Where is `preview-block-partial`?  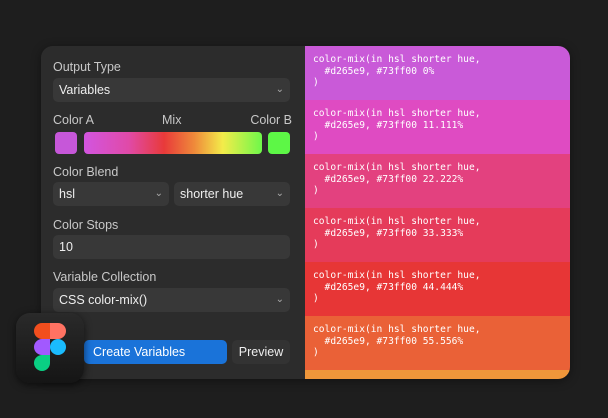 preview-block-partial is located at coordinates (437, 374).